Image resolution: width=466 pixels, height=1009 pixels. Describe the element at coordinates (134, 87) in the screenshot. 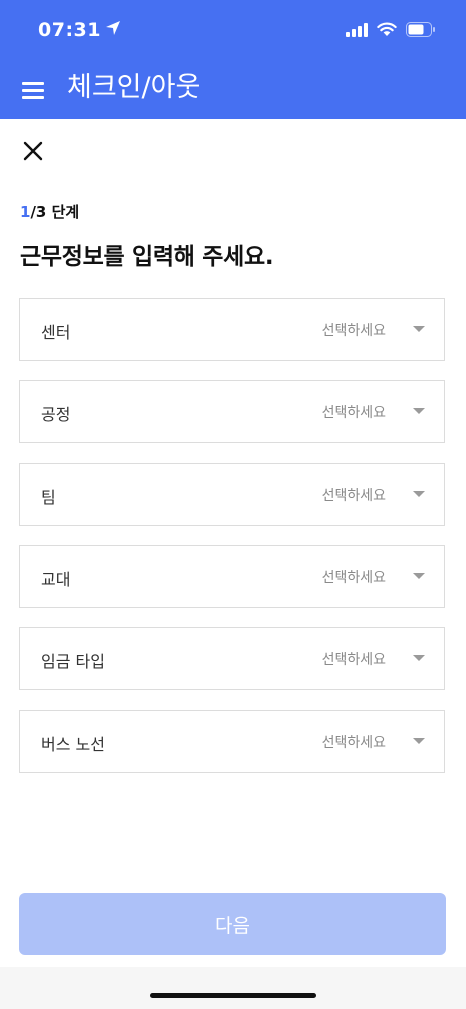

I see `page-title: 체크인/아웃` at that location.